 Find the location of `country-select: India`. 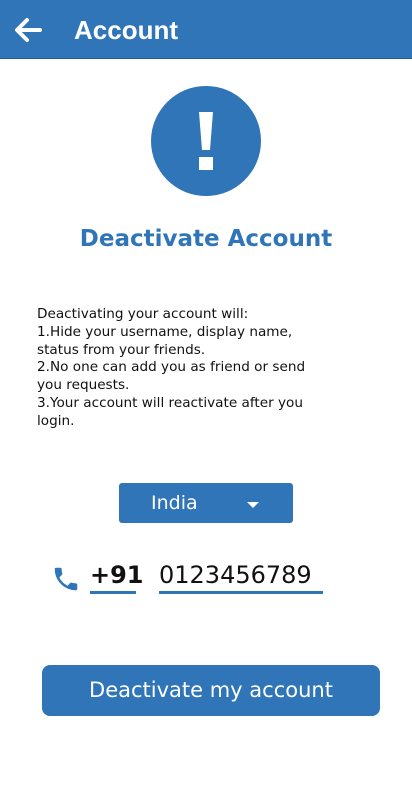

country-select: India is located at coordinates (206, 503).